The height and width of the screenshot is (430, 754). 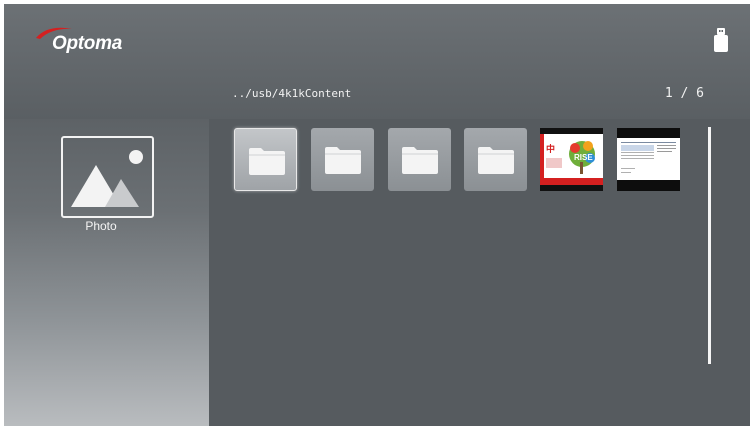 What do you see at coordinates (721, 42) in the screenshot?
I see `usb-drive-icon` at bounding box center [721, 42].